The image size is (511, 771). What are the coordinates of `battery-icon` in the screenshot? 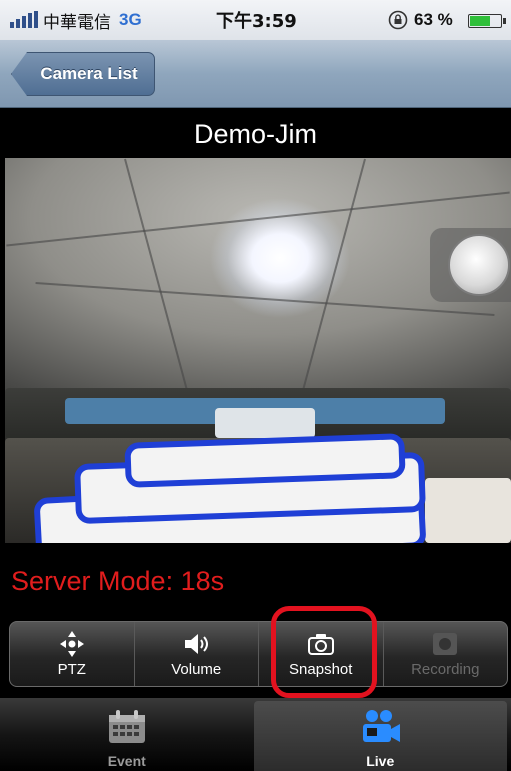 It's located at (487, 21).